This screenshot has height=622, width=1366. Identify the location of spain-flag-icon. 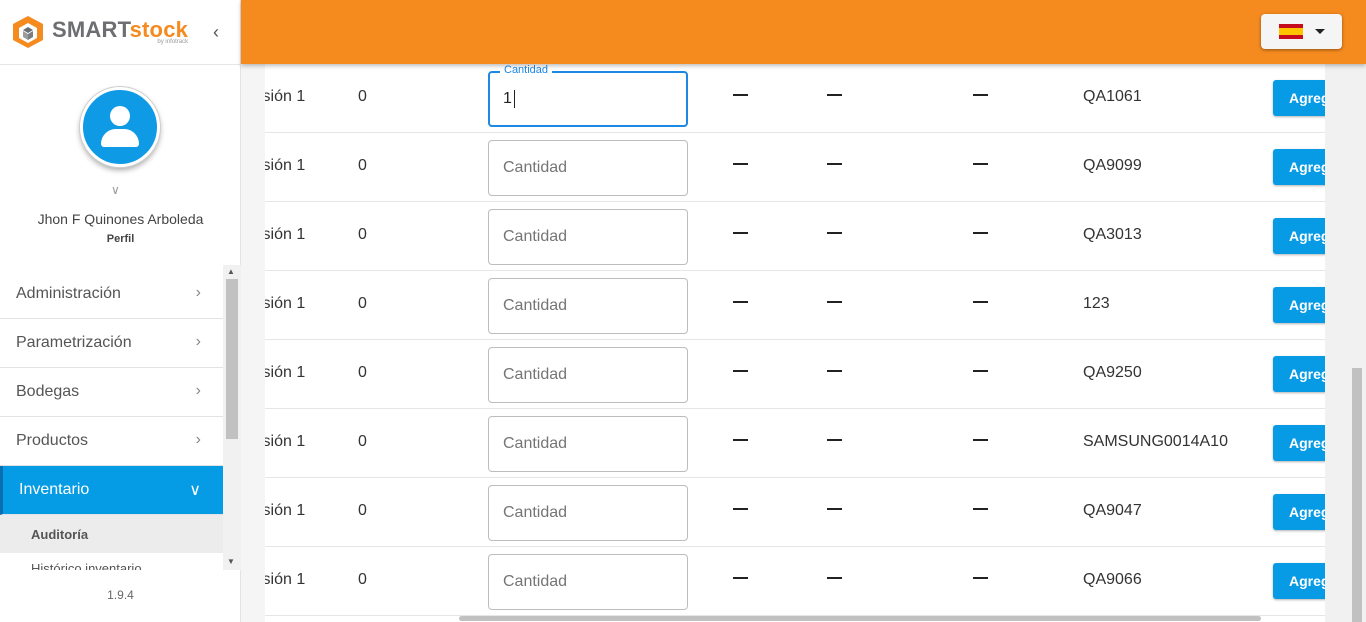
(1290, 31).